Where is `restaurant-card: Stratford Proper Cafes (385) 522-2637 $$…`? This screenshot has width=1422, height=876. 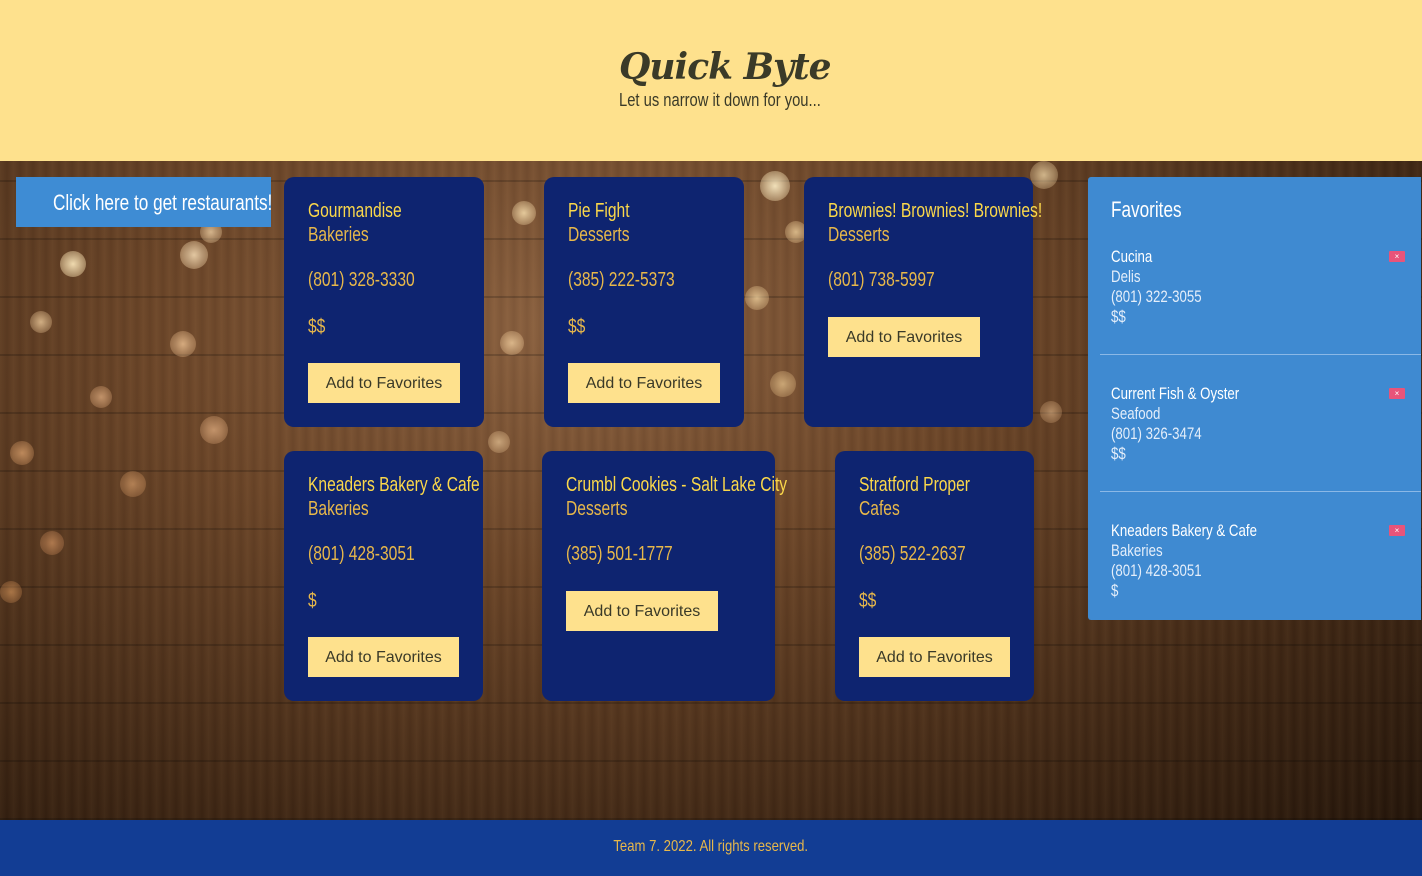
restaurant-card: Stratford Proper Cafes (385) 522-2637 $$… is located at coordinates (934, 576).